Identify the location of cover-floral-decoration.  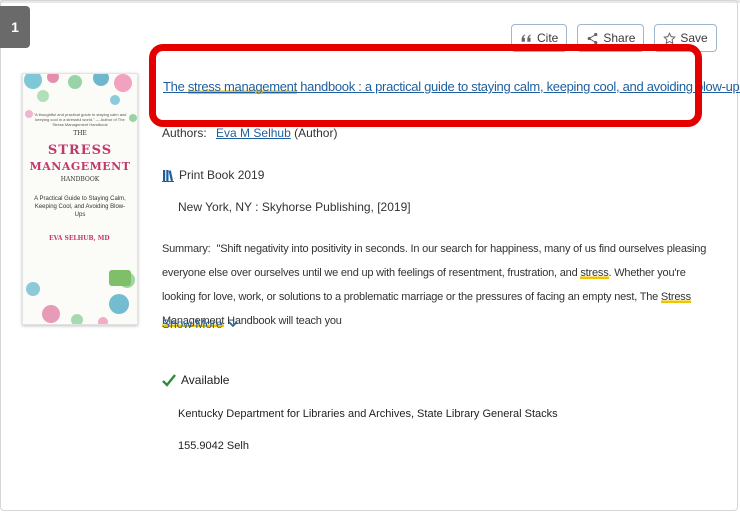
(80, 199).